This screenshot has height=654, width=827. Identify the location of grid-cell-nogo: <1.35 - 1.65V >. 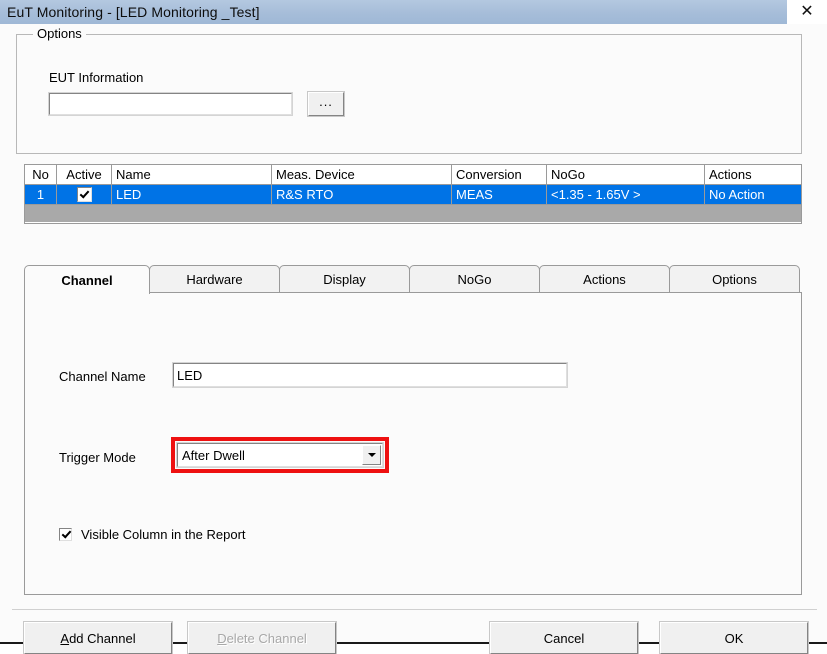
(626, 194).